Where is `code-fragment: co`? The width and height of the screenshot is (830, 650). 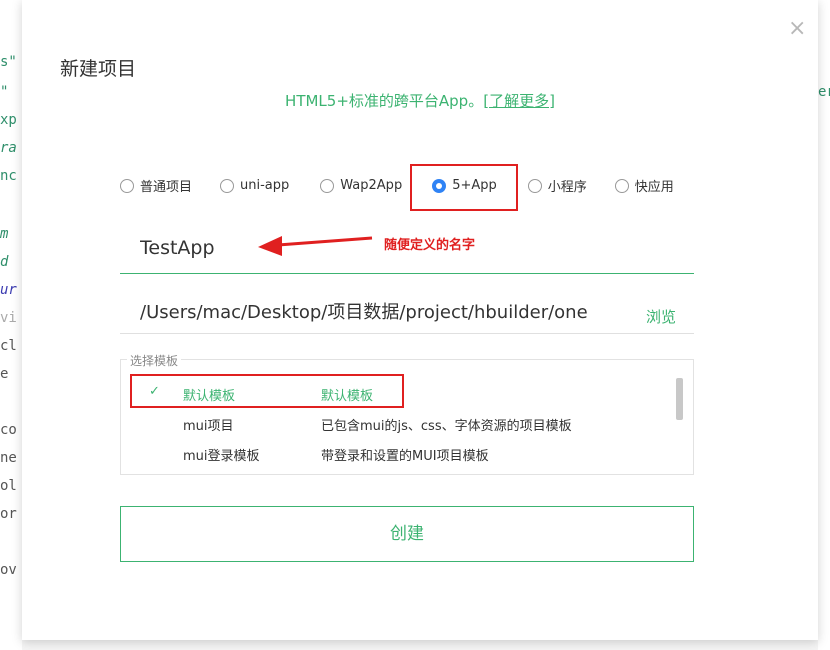 code-fragment: co is located at coordinates (8, 430).